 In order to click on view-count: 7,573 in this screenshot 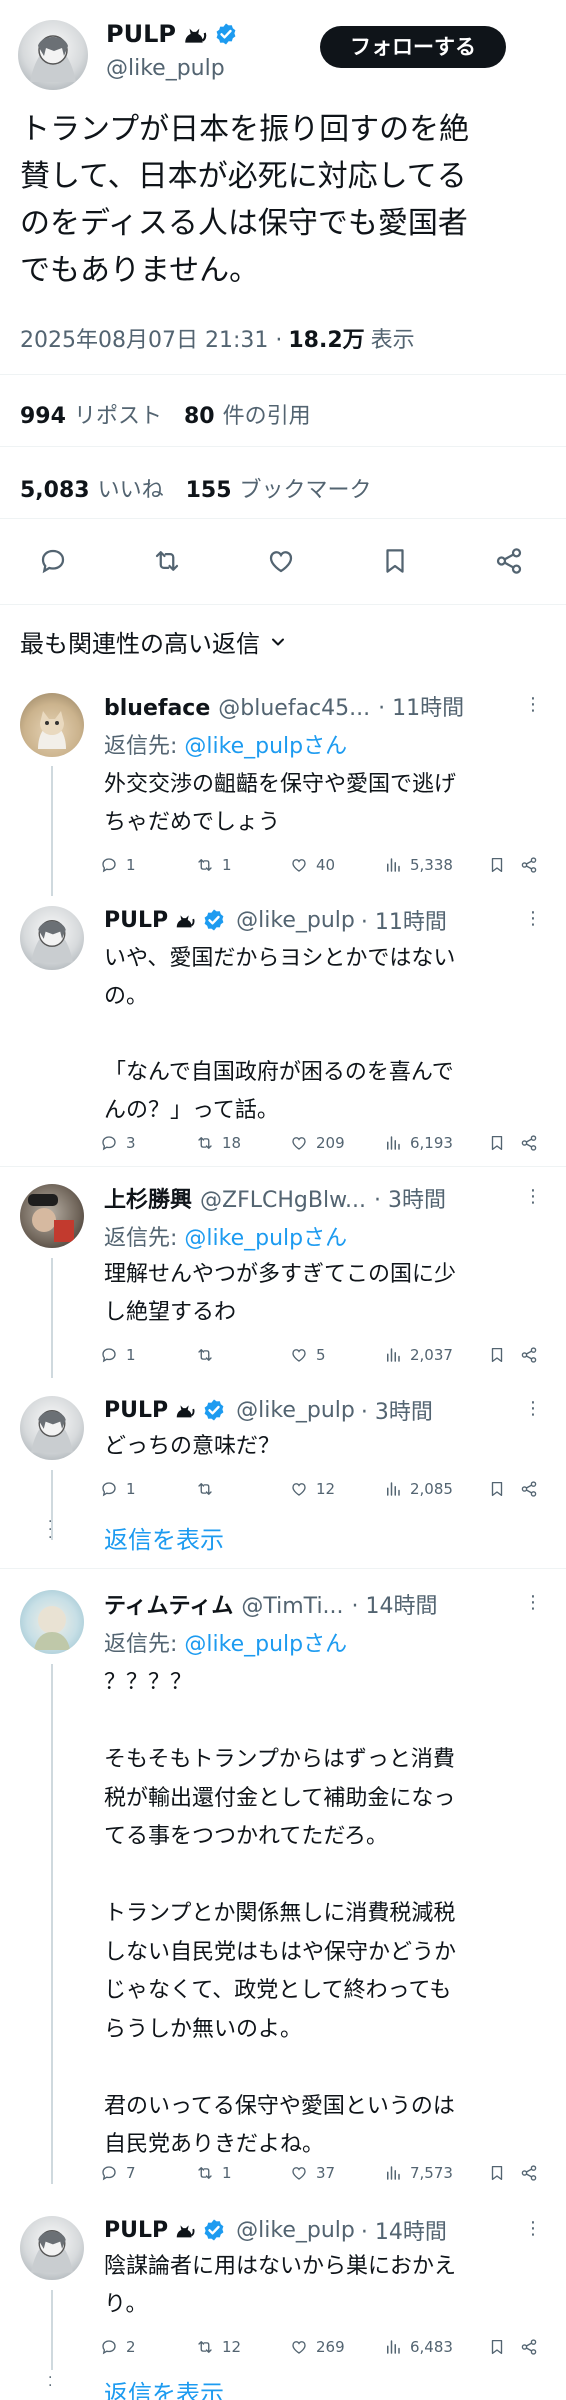, I will do `click(418, 2173)`.